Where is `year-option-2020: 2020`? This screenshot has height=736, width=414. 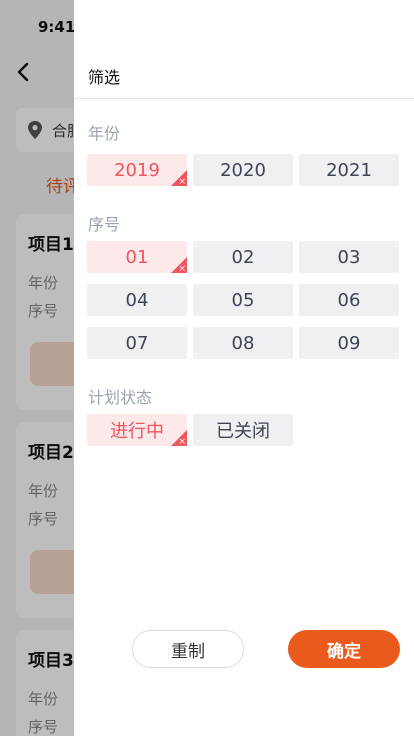 year-option-2020: 2020 is located at coordinates (243, 170).